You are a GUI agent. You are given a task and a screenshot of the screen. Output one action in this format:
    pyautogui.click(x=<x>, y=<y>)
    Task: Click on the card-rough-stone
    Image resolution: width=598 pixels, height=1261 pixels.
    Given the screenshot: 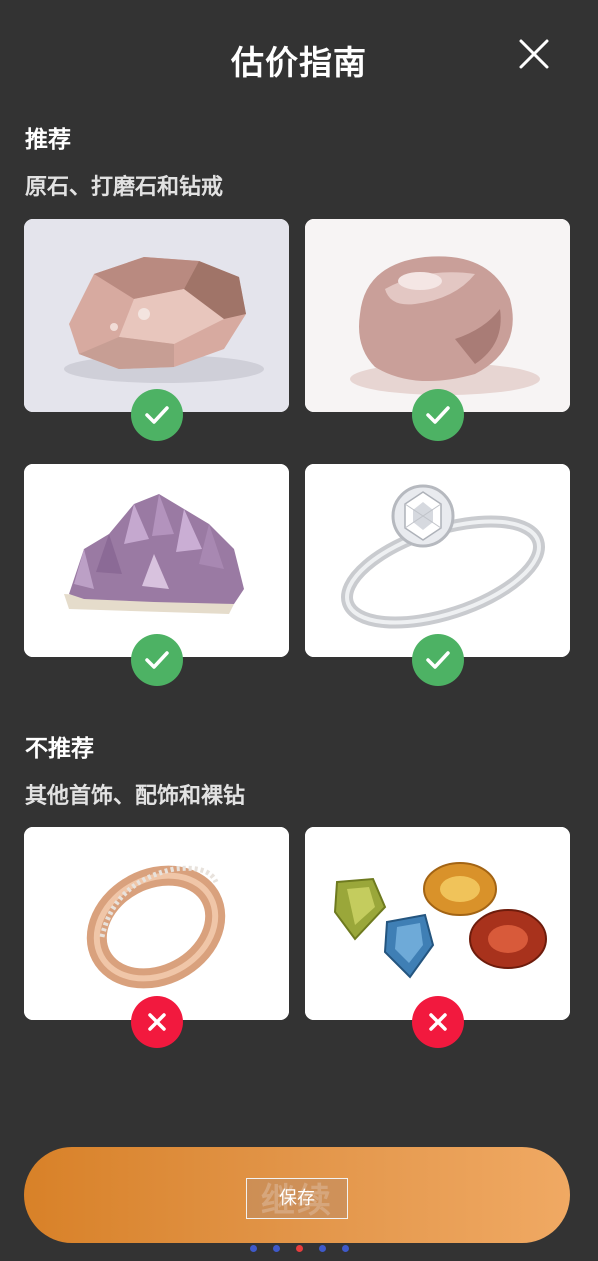 What is the action you would take?
    pyautogui.click(x=156, y=315)
    